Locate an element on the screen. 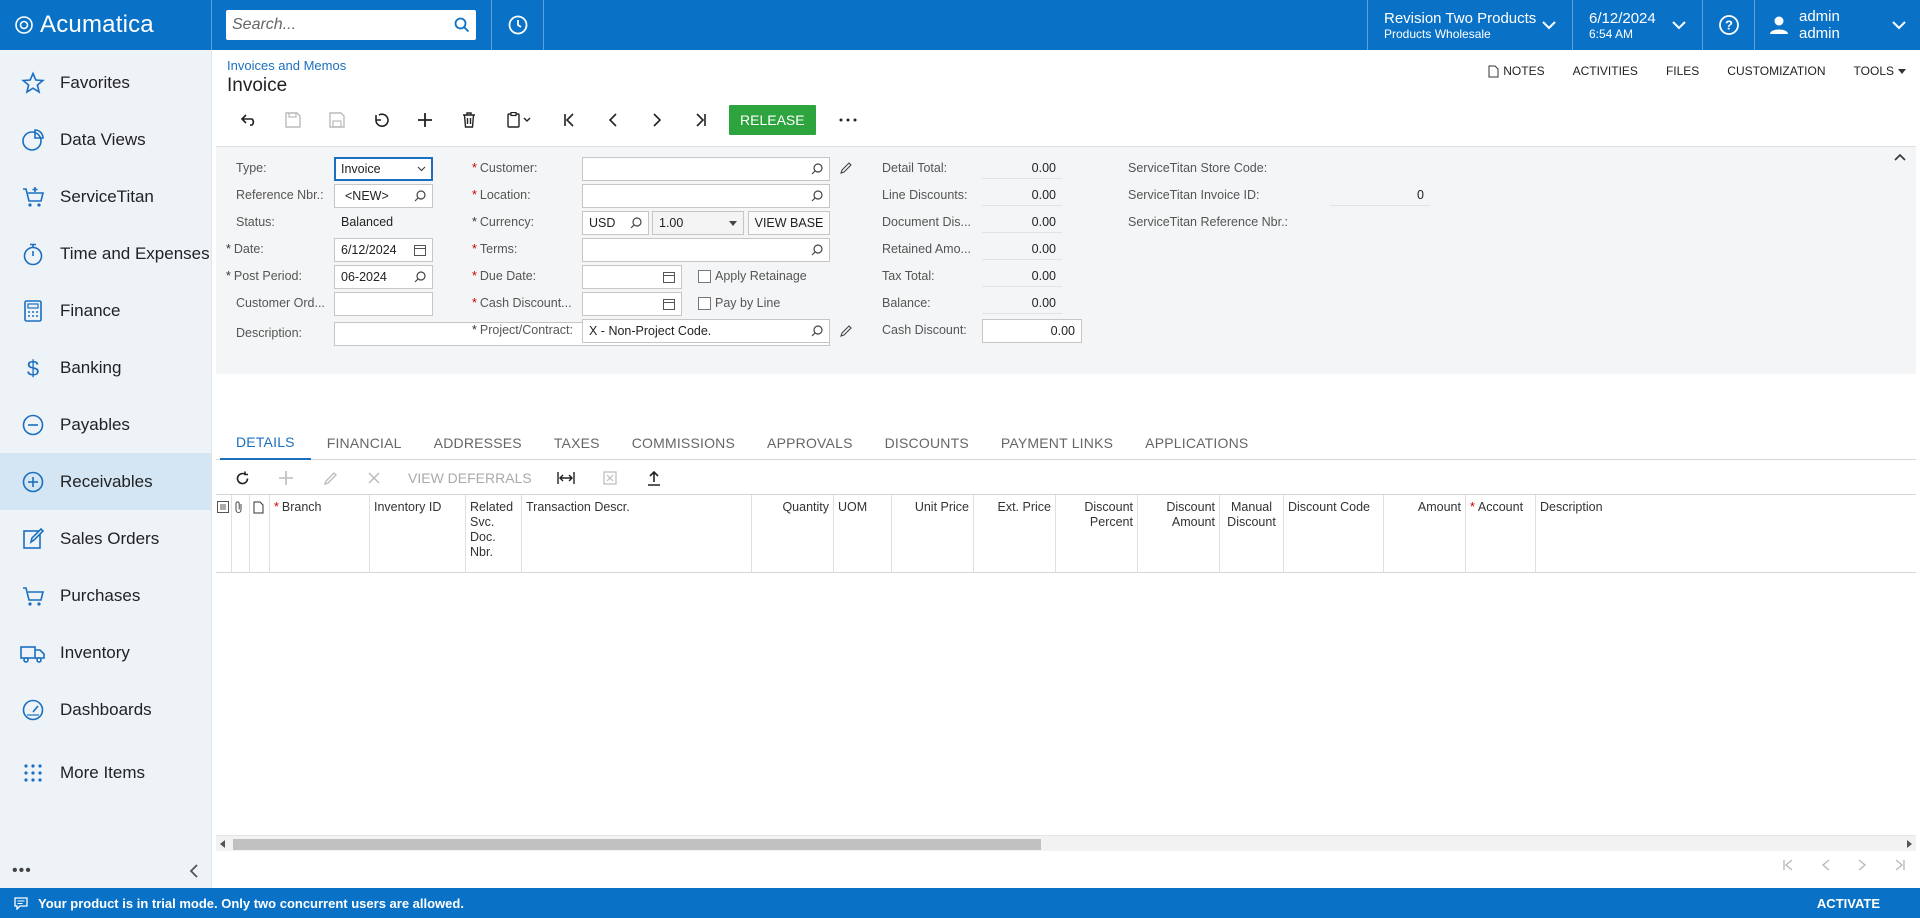 This screenshot has width=1920, height=918. more-dots-icon: ••• is located at coordinates (22, 871).